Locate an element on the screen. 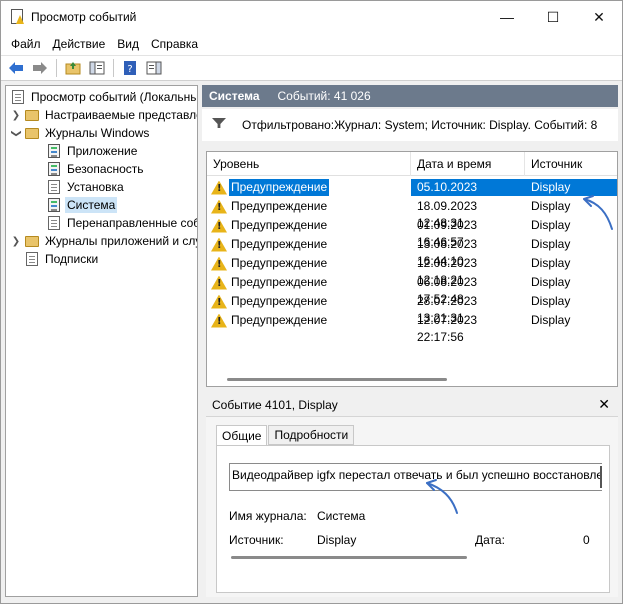 The image size is (623, 604). folder-up-icon is located at coordinates (73, 68).